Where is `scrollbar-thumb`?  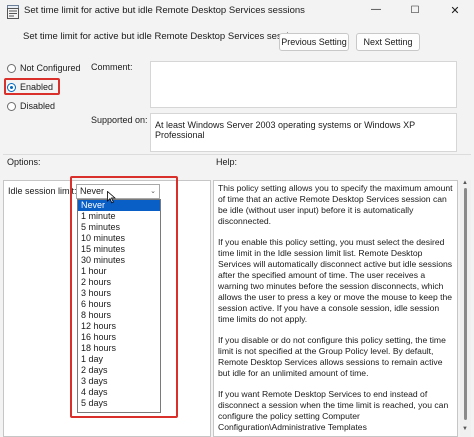 scrollbar-thumb is located at coordinates (465, 304).